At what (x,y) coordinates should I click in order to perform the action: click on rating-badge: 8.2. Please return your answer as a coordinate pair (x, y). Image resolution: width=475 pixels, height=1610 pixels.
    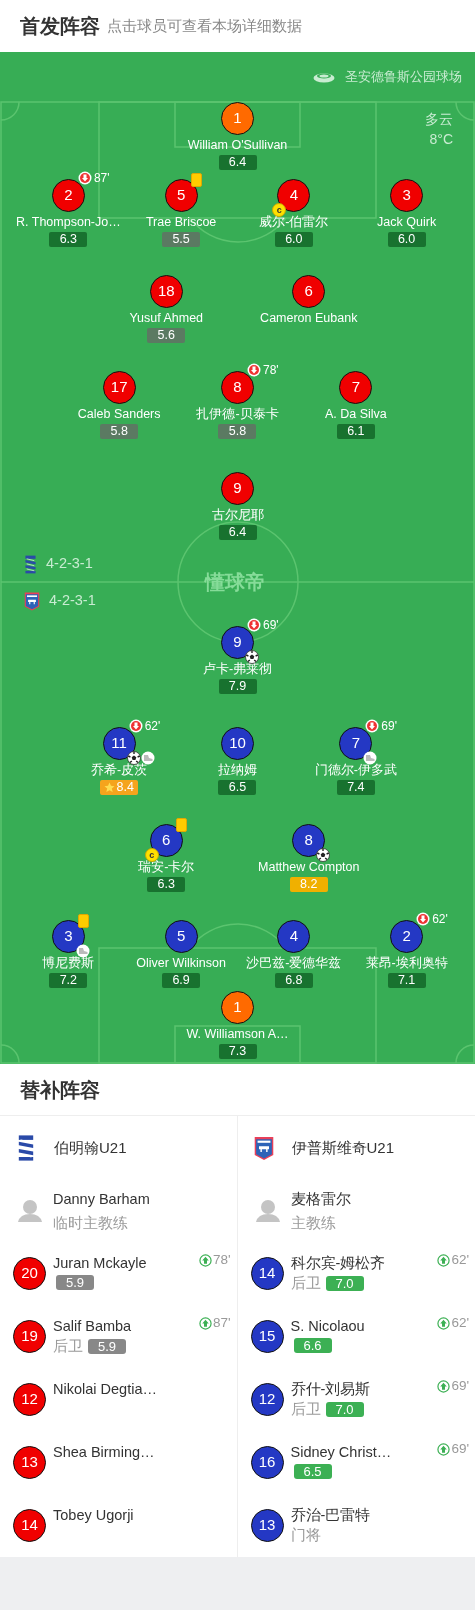
    Looking at the image, I should click on (308, 884).